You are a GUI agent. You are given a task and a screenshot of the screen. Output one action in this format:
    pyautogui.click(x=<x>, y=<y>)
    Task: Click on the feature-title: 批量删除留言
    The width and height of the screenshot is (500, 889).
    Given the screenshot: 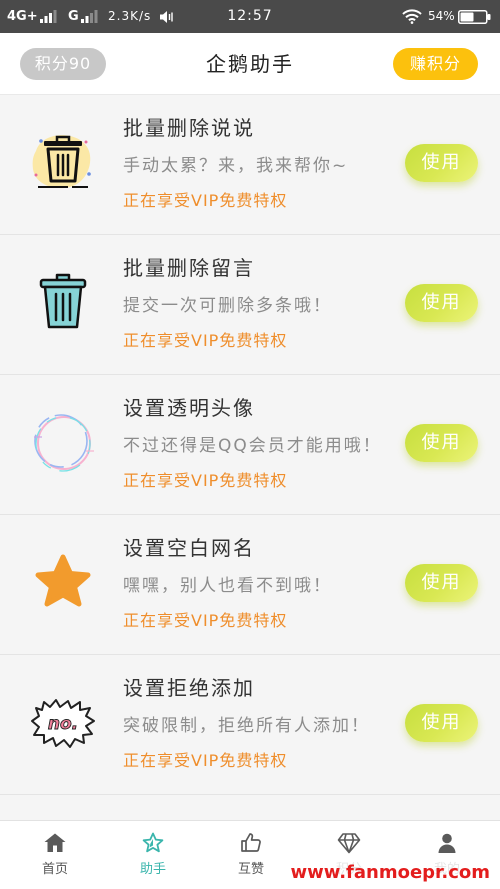 What is the action you would take?
    pyautogui.click(x=189, y=268)
    